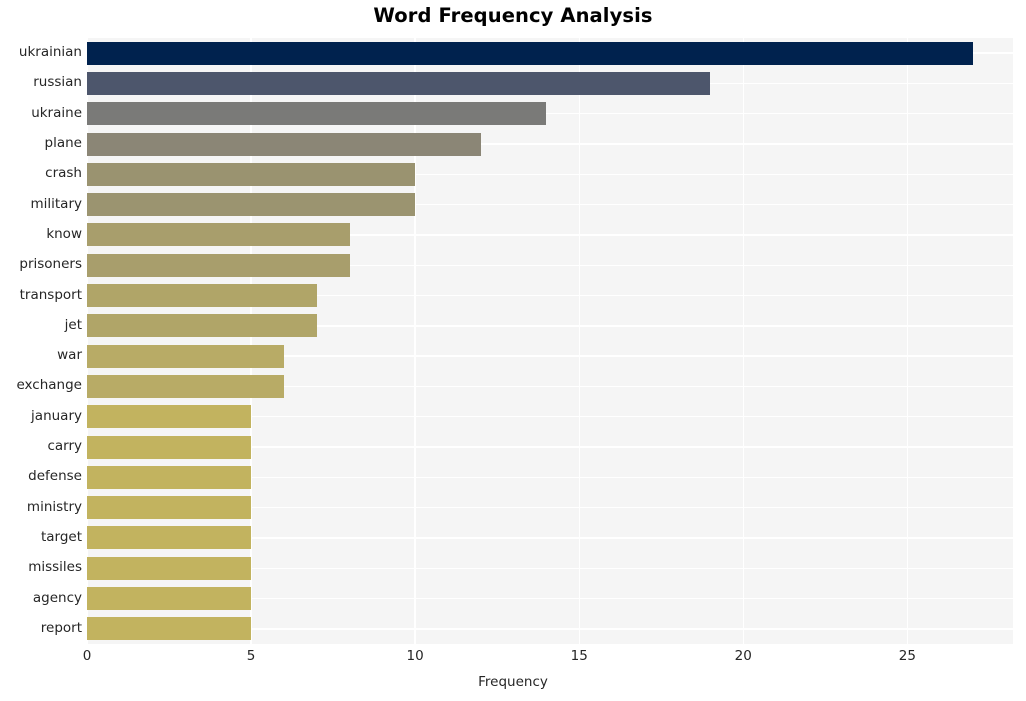  I want to click on y-tick-label-transport: transport, so click(50, 294).